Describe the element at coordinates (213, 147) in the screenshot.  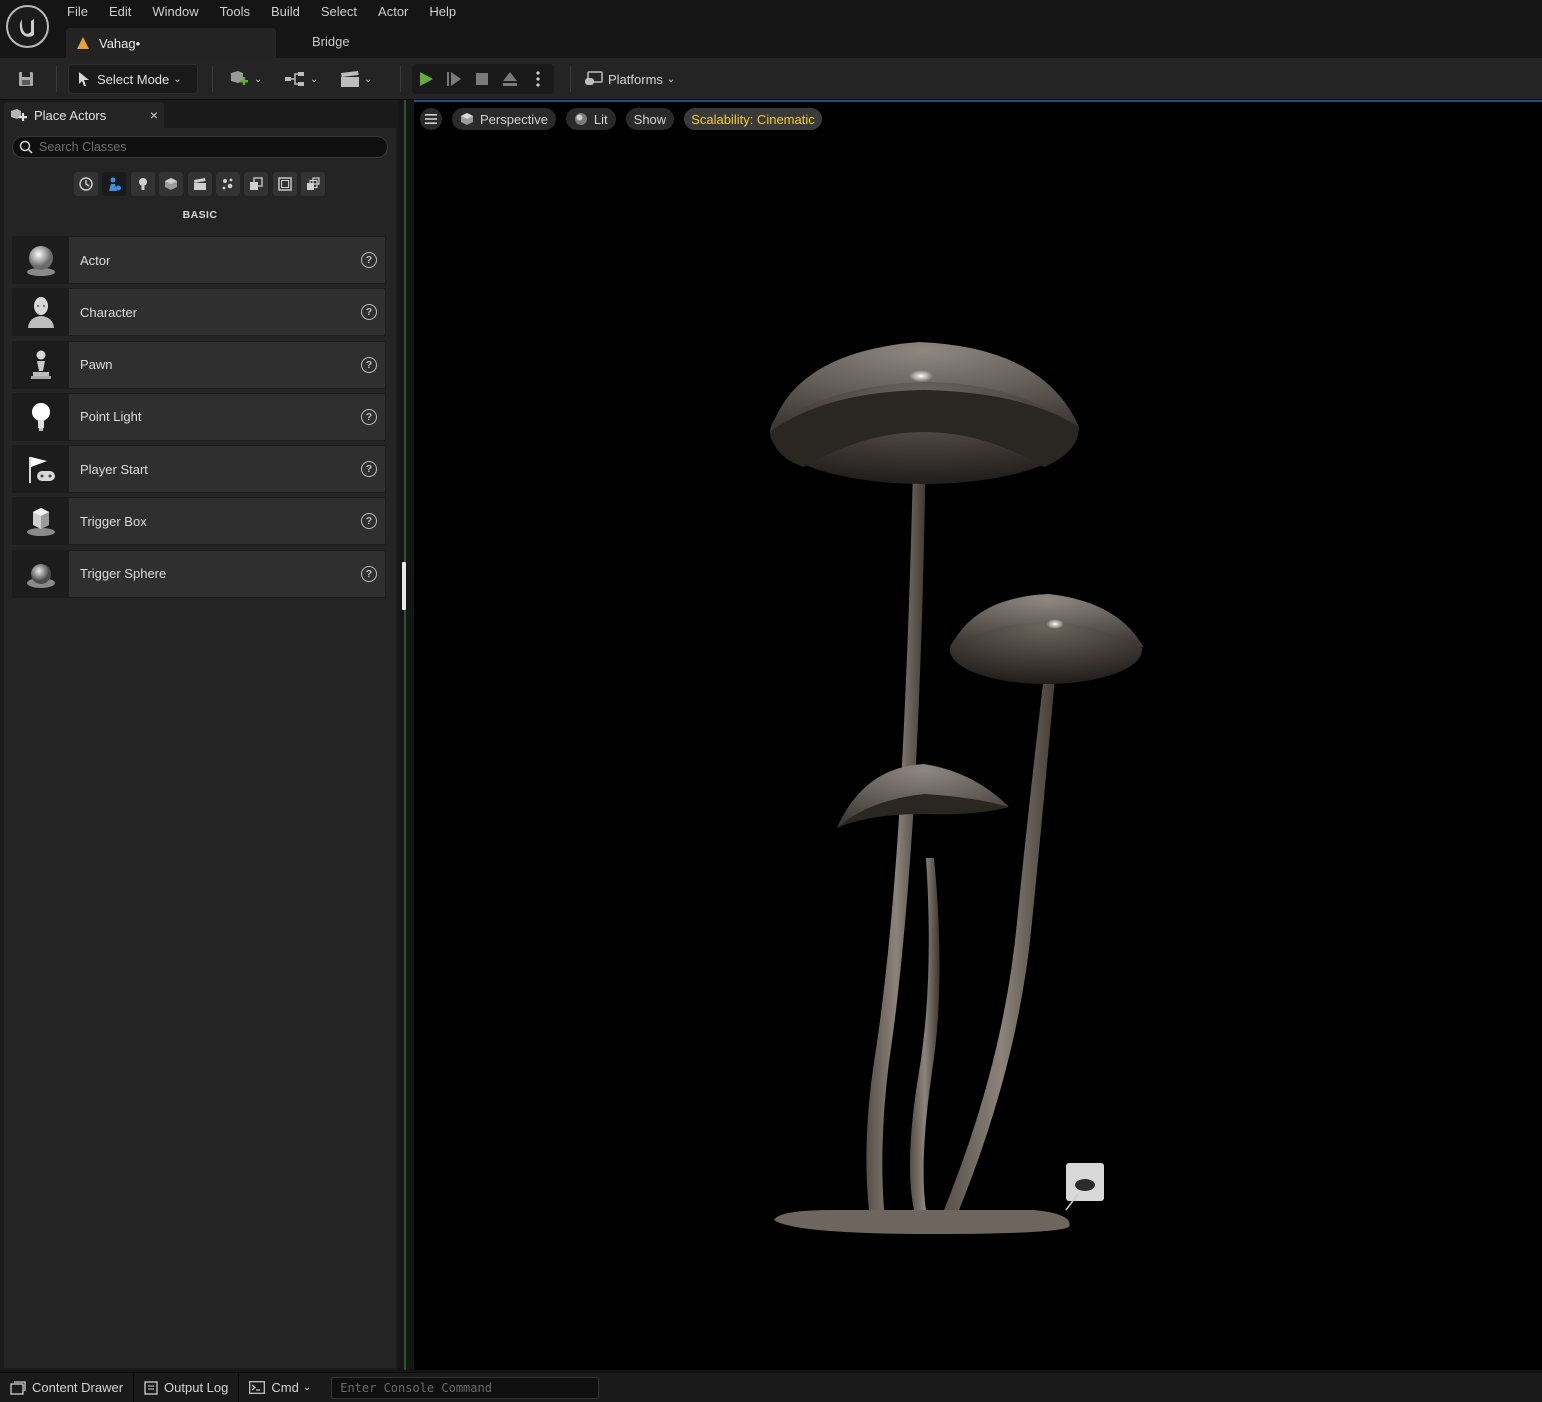
I see `search-classes-input` at that location.